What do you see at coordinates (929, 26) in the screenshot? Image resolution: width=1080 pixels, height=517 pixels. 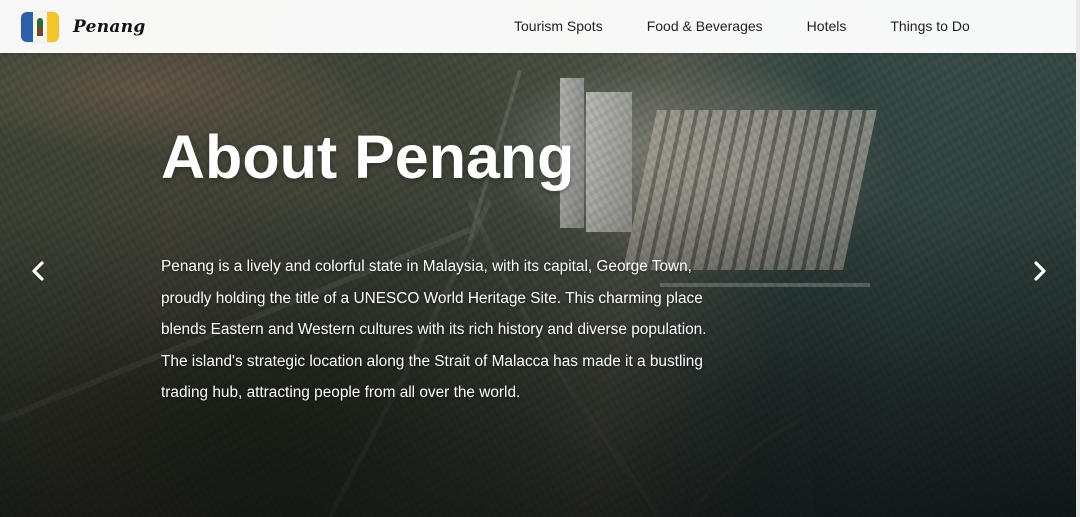 I see `nav-link-things-to-do: Things to Do` at bounding box center [929, 26].